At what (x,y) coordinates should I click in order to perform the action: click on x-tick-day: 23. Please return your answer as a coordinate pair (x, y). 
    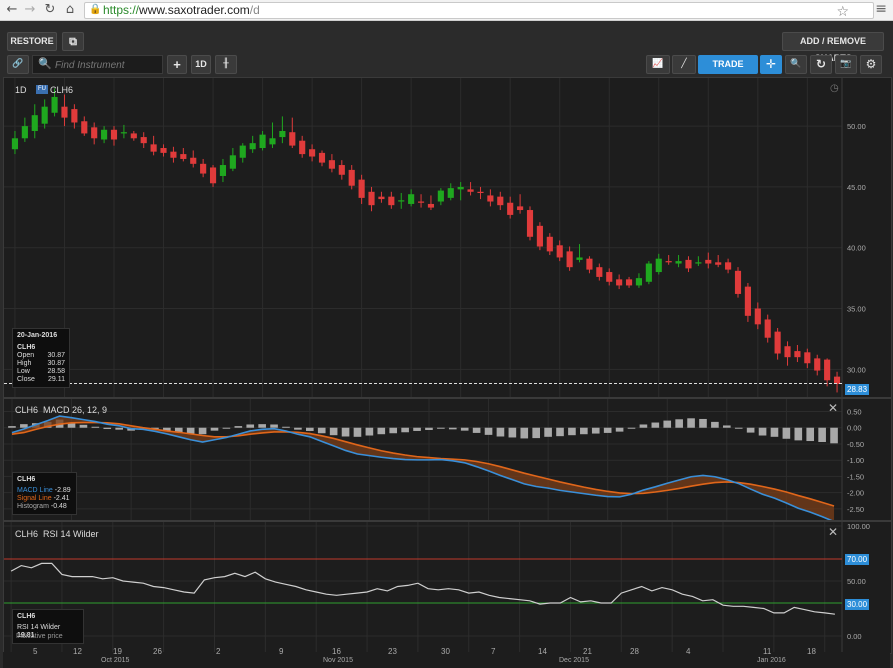
    Looking at the image, I should click on (392, 651).